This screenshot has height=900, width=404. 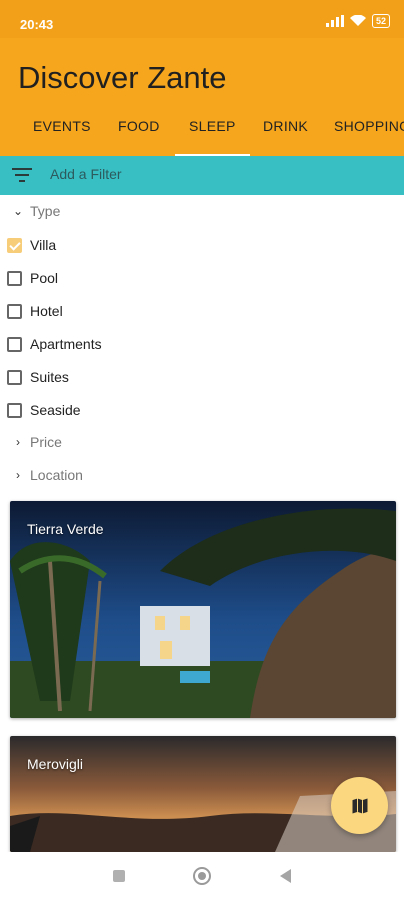 What do you see at coordinates (119, 876) in the screenshot?
I see `recents-button` at bounding box center [119, 876].